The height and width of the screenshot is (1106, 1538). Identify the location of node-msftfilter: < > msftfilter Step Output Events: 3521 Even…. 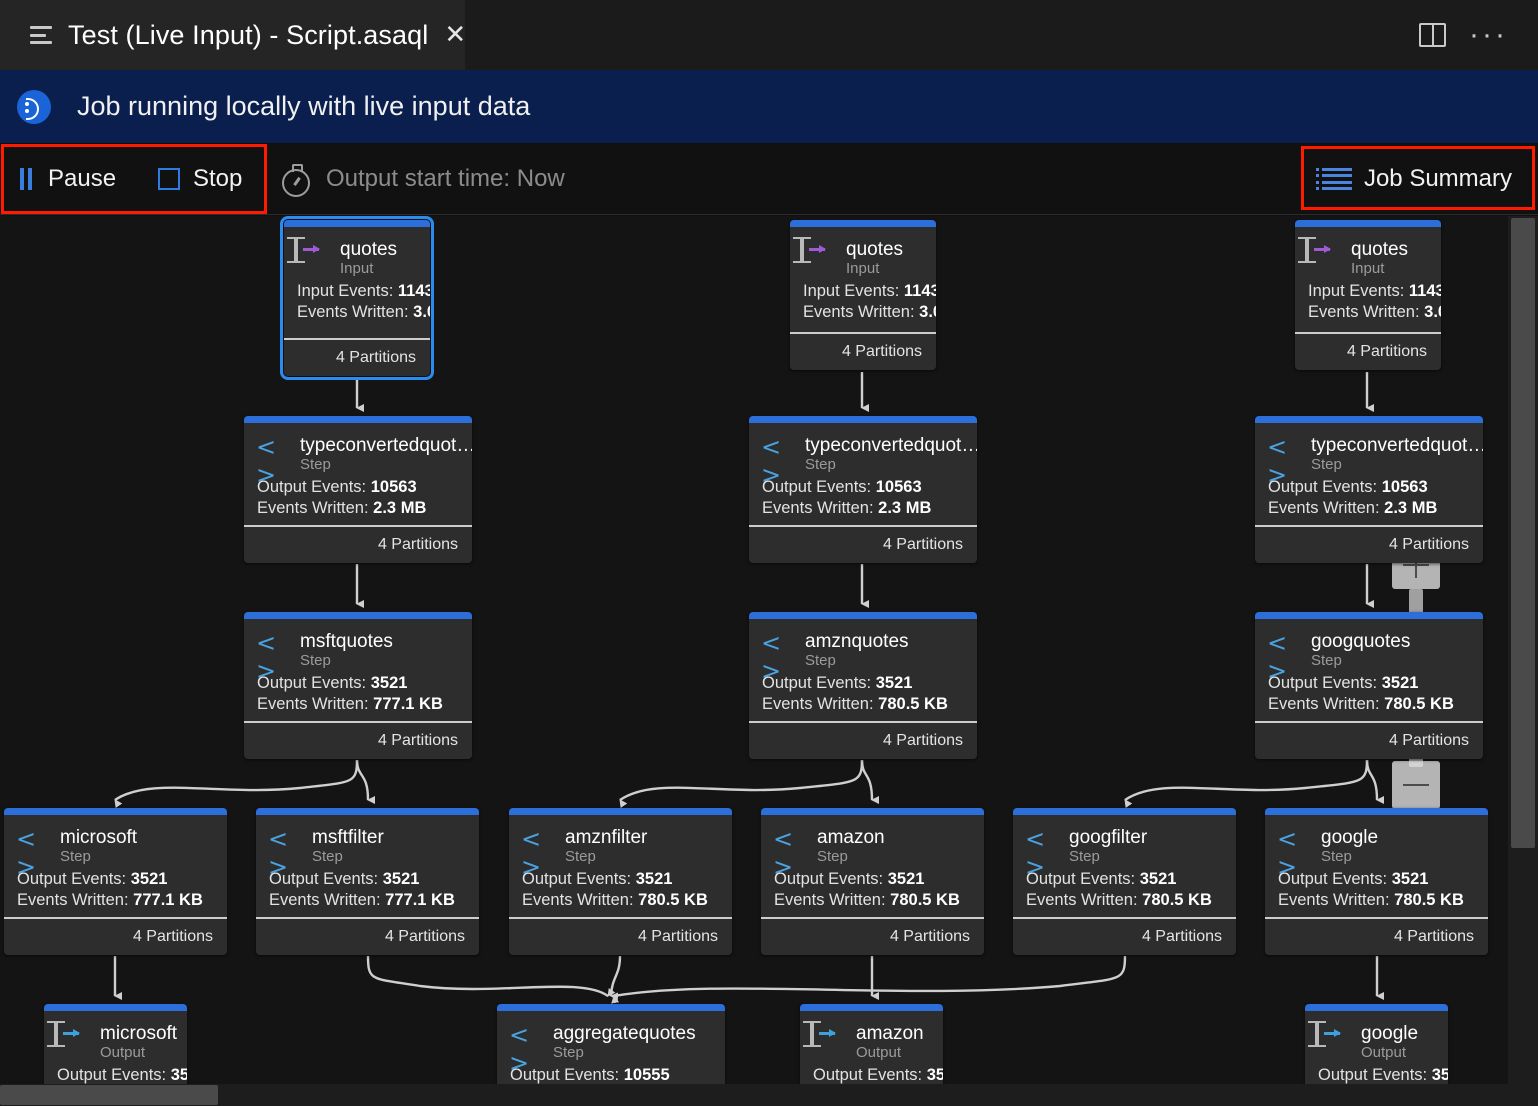
(367, 881).